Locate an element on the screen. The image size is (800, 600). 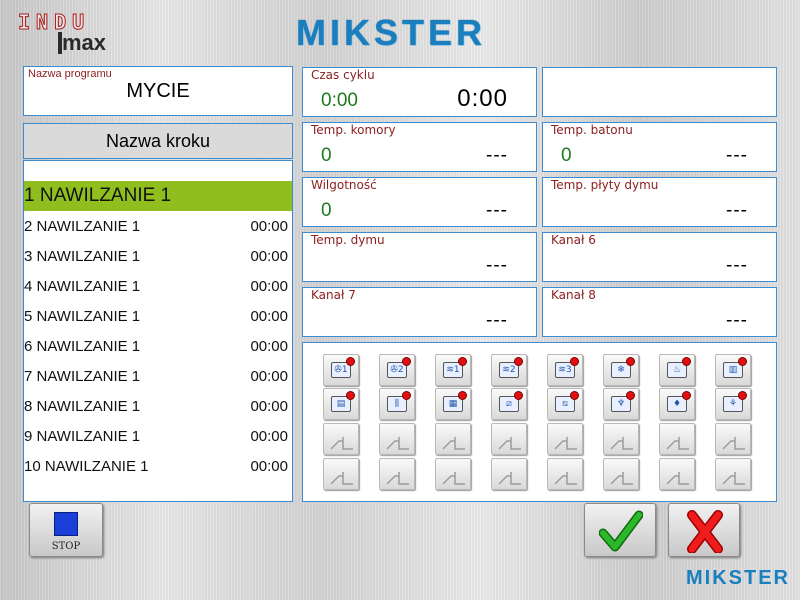
step-row-8: 8 NAWILZANIE 1 00:00 is located at coordinates (158, 406).